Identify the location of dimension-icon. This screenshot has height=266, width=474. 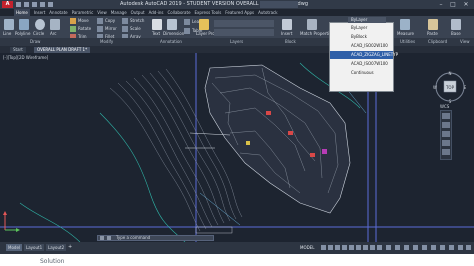
(172, 24).